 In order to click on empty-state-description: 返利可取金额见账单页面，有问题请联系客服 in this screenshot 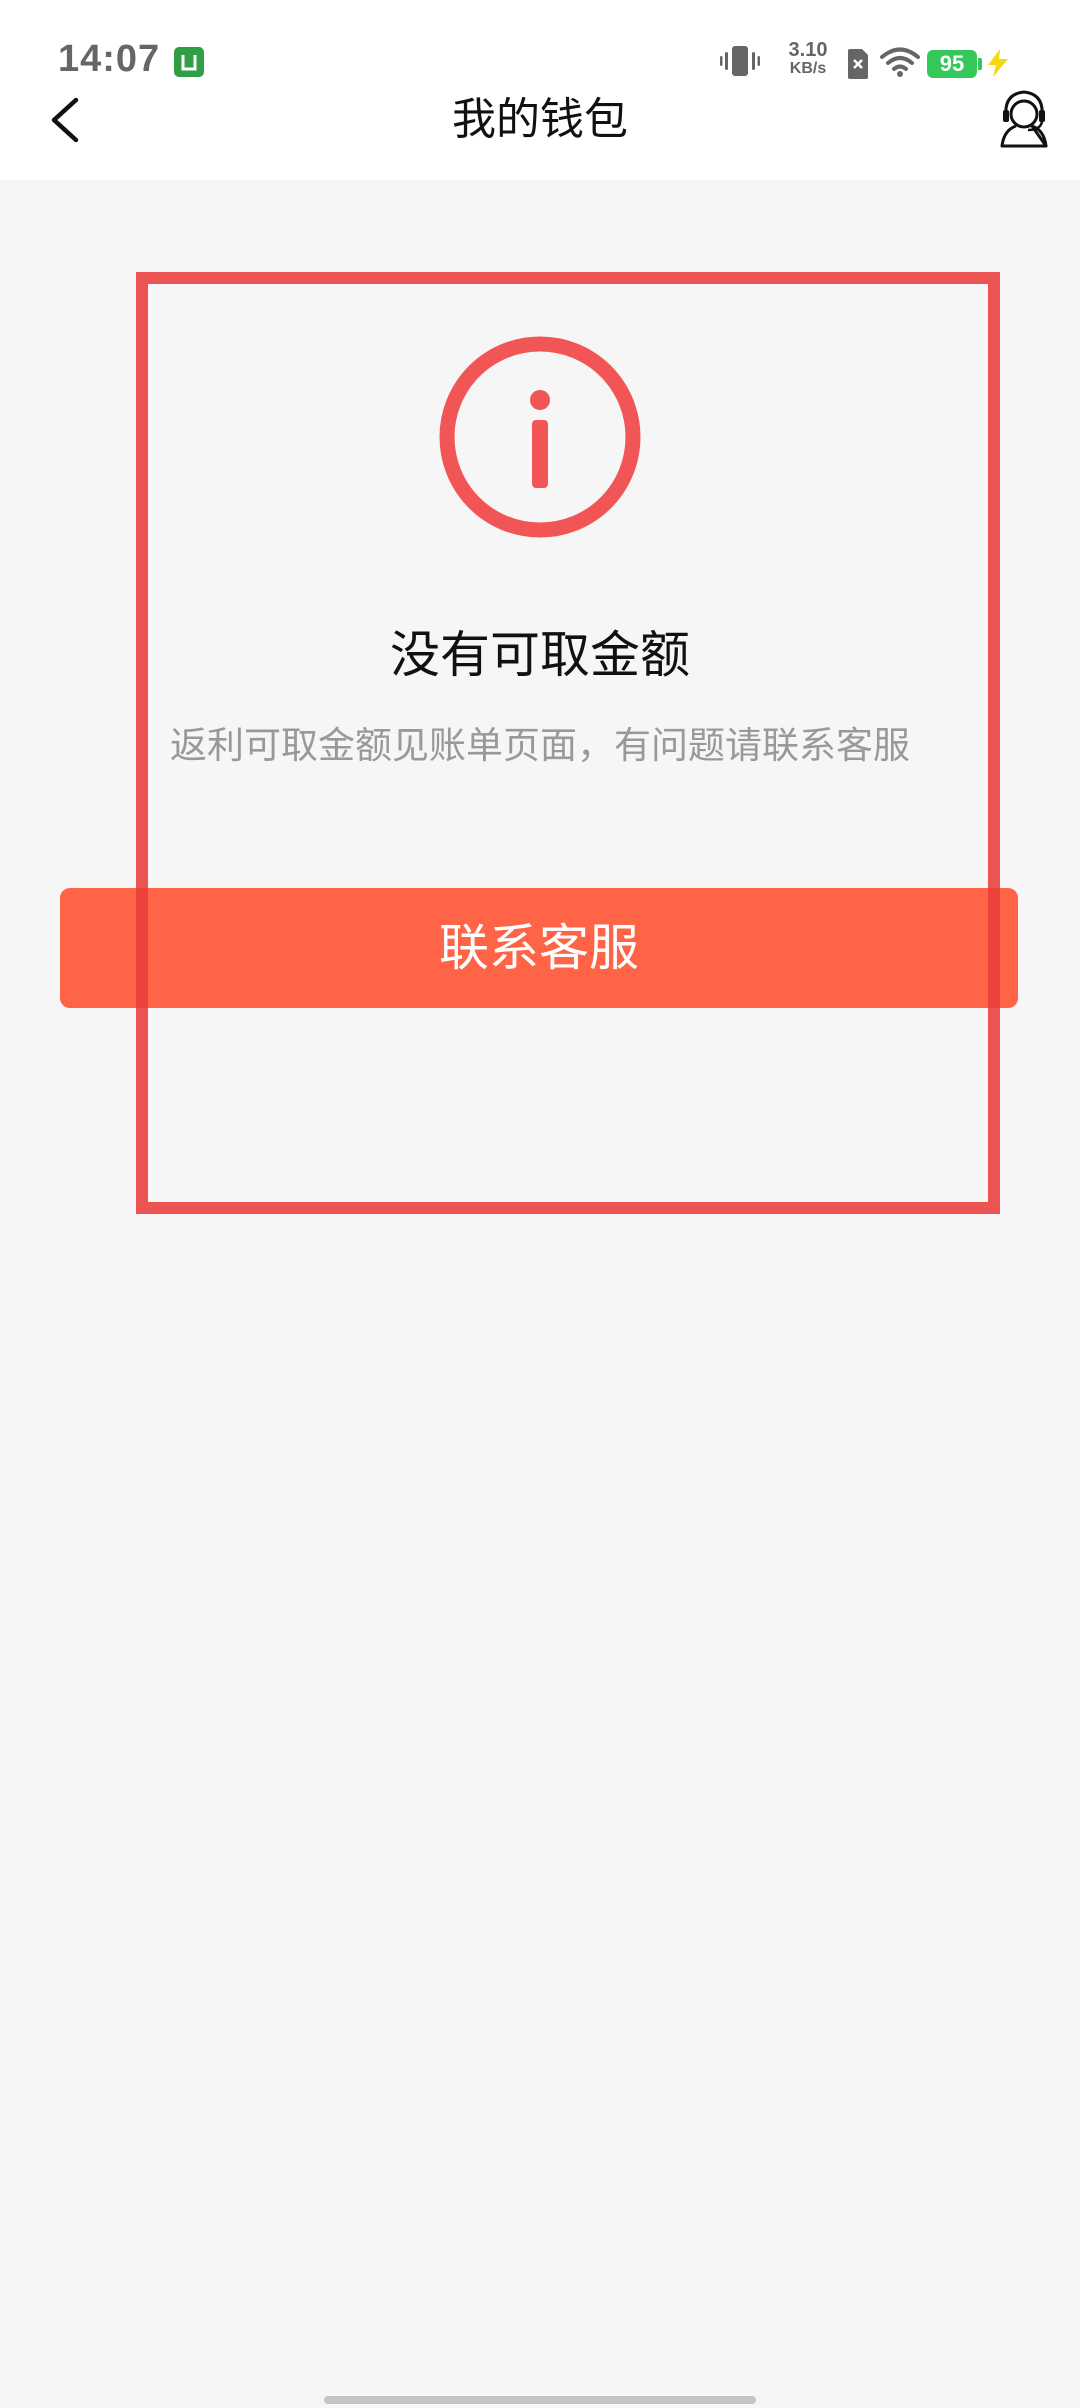, I will do `click(540, 745)`.